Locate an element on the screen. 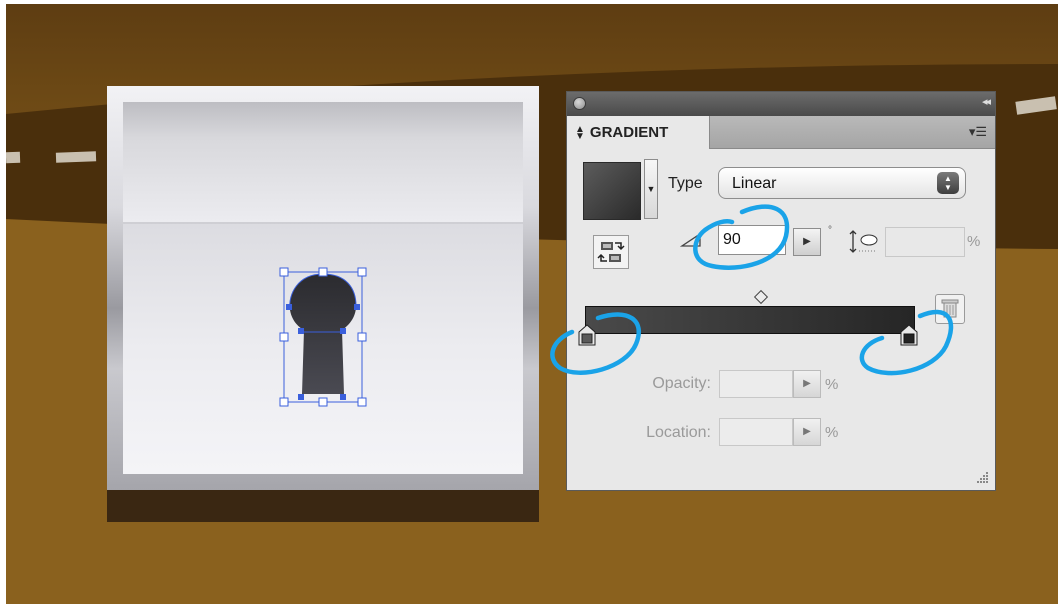 This screenshot has width=1060, height=608. panel-collapse-icon: ◂◂ is located at coordinates (986, 101).